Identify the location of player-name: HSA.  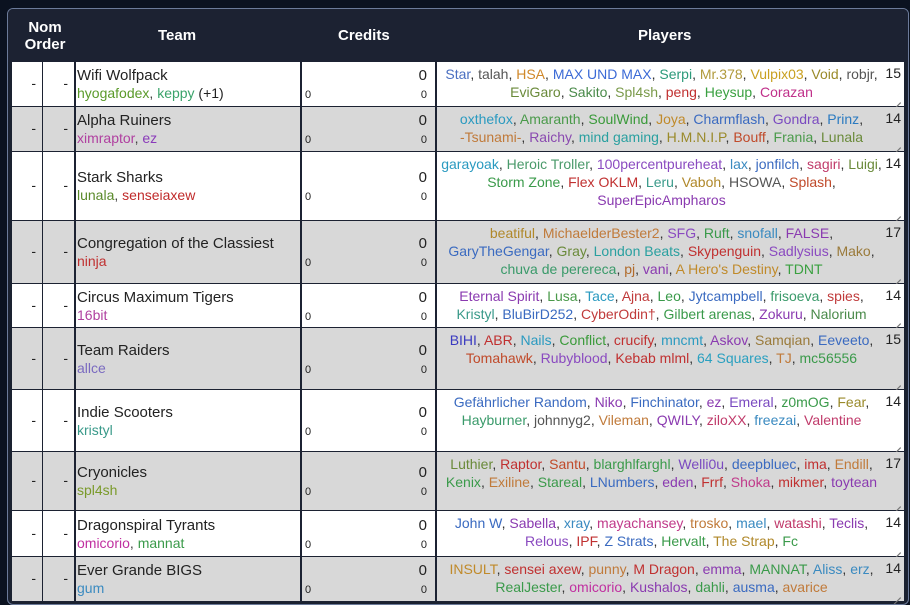
(530, 74).